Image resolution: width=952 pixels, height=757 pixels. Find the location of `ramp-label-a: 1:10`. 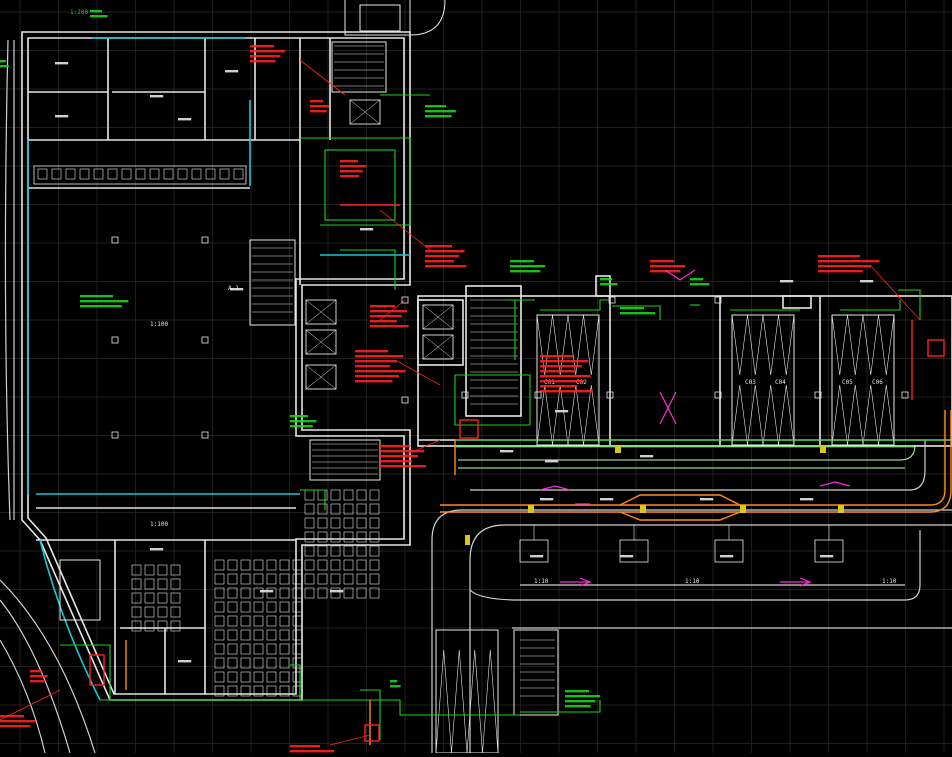

ramp-label-a: 1:10 is located at coordinates (541, 581).